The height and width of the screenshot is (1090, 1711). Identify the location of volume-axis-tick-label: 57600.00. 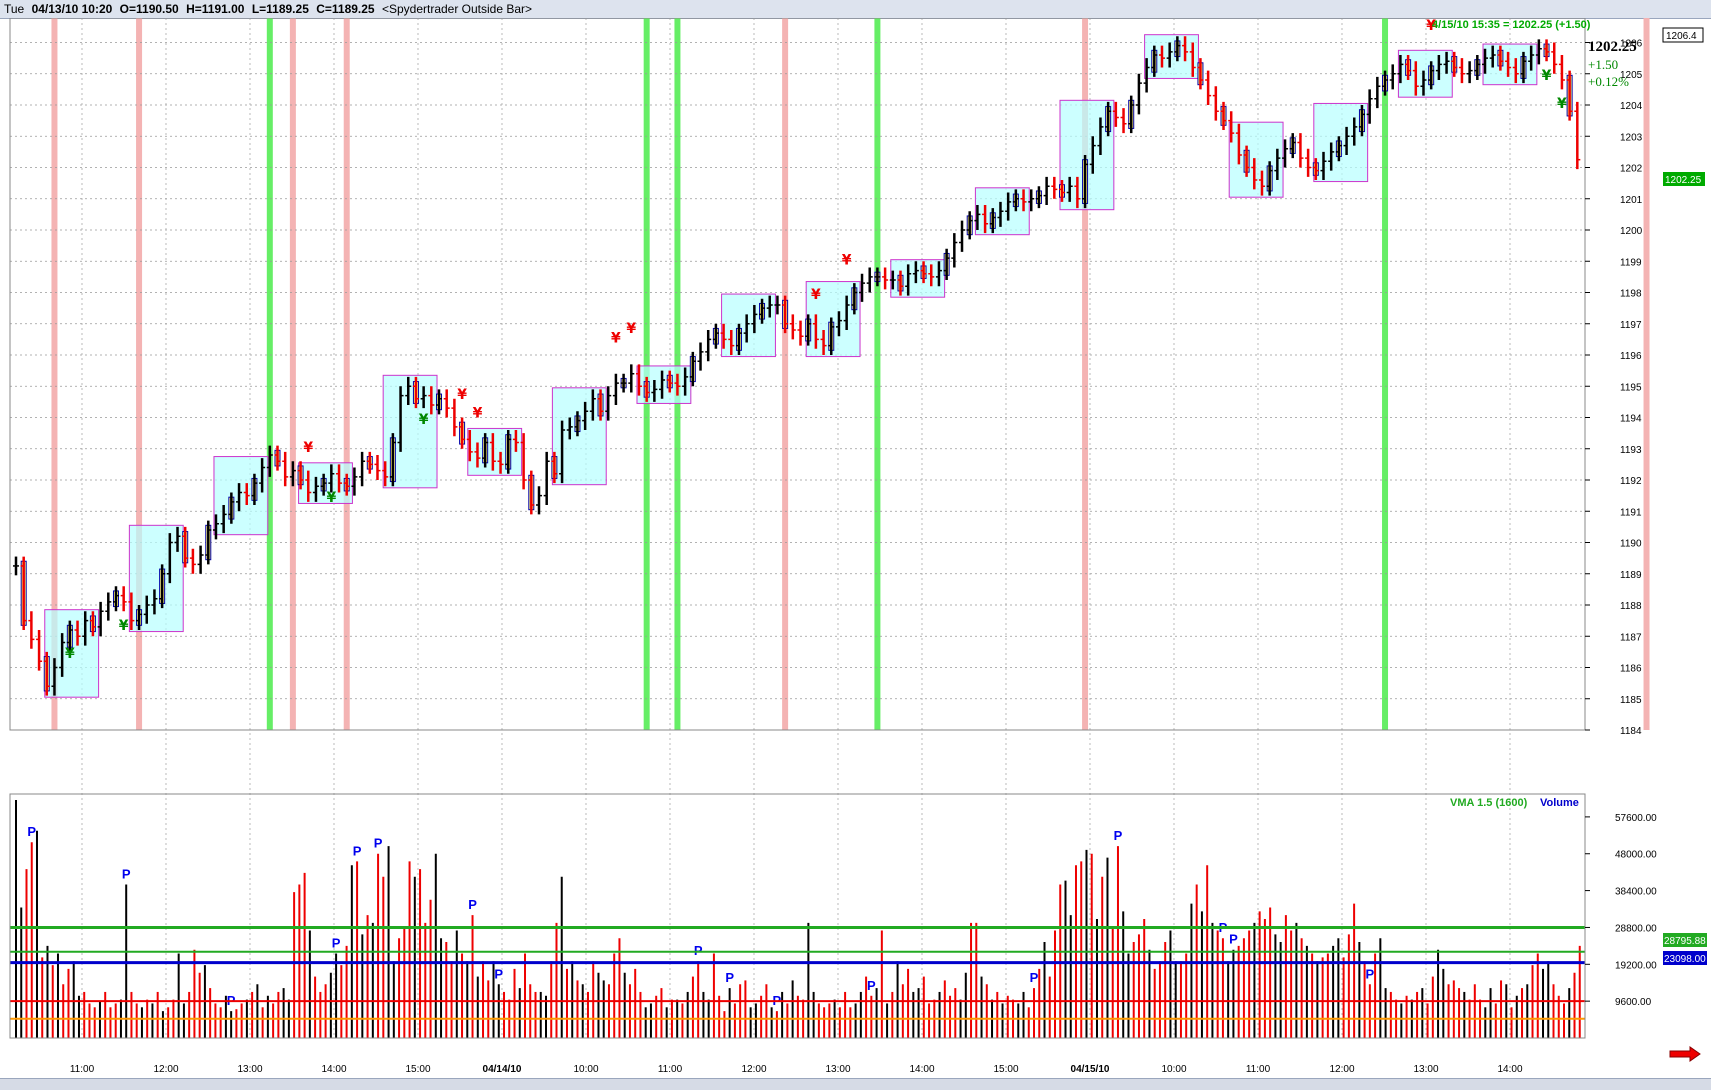
(1636, 818).